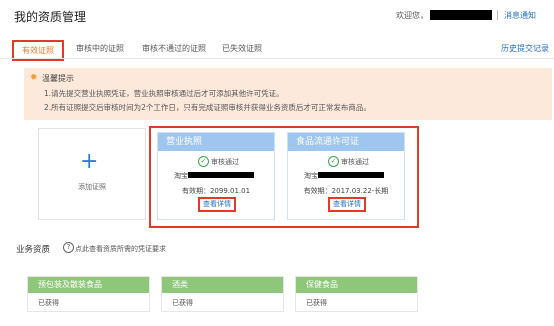  What do you see at coordinates (68, 247) in the screenshot?
I see `help-icon: ?` at bounding box center [68, 247].